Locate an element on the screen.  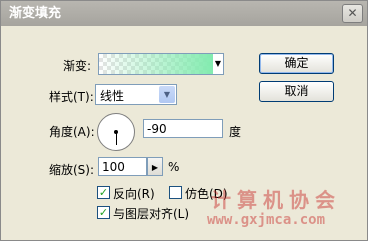
scale-spin-button: ▶ is located at coordinates (155, 166).